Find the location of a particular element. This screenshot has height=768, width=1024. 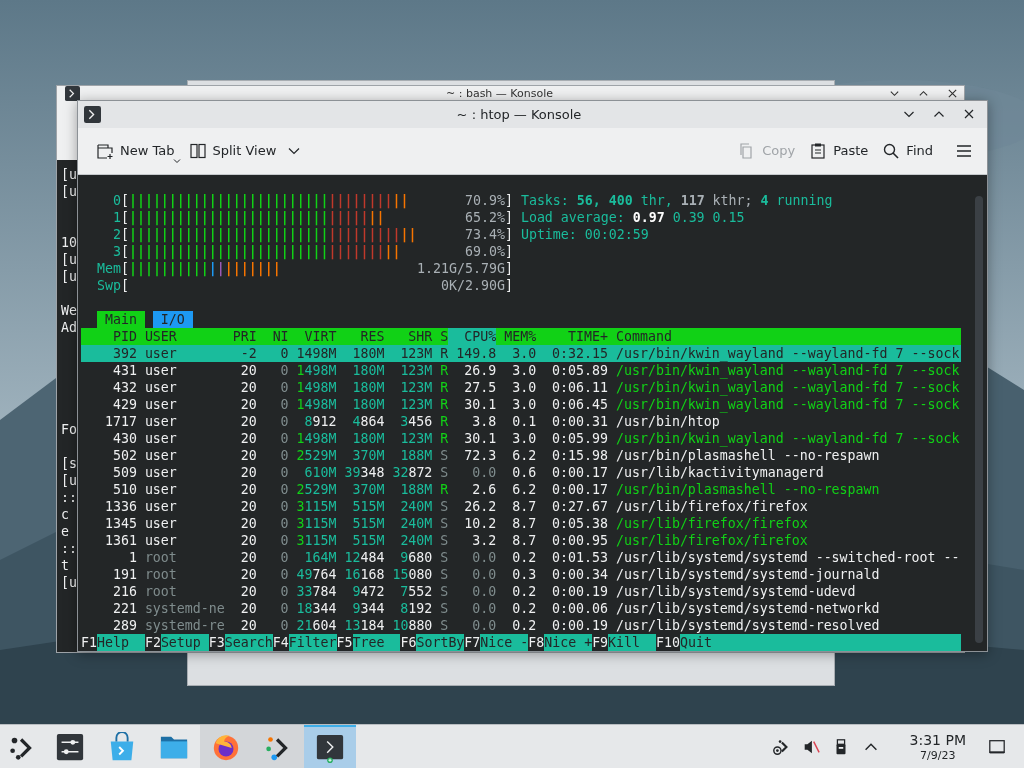

function-label: SortBy is located at coordinates (440, 642).